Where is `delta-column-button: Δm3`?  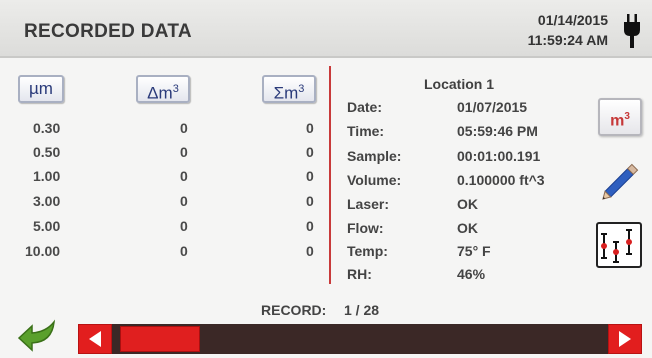 delta-column-button: Δm3 is located at coordinates (163, 89).